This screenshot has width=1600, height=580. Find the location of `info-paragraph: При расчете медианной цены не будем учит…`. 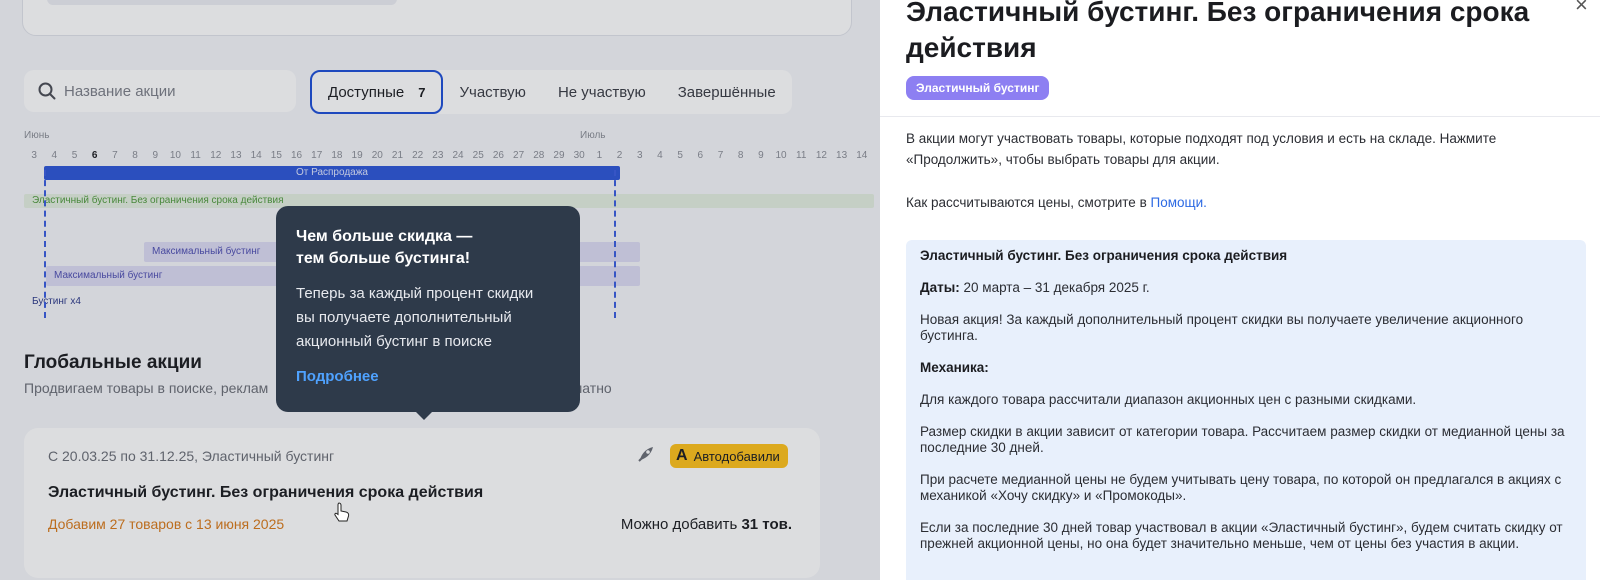

info-paragraph: При расчете медианной цены не будем учит… is located at coordinates (1241, 487).